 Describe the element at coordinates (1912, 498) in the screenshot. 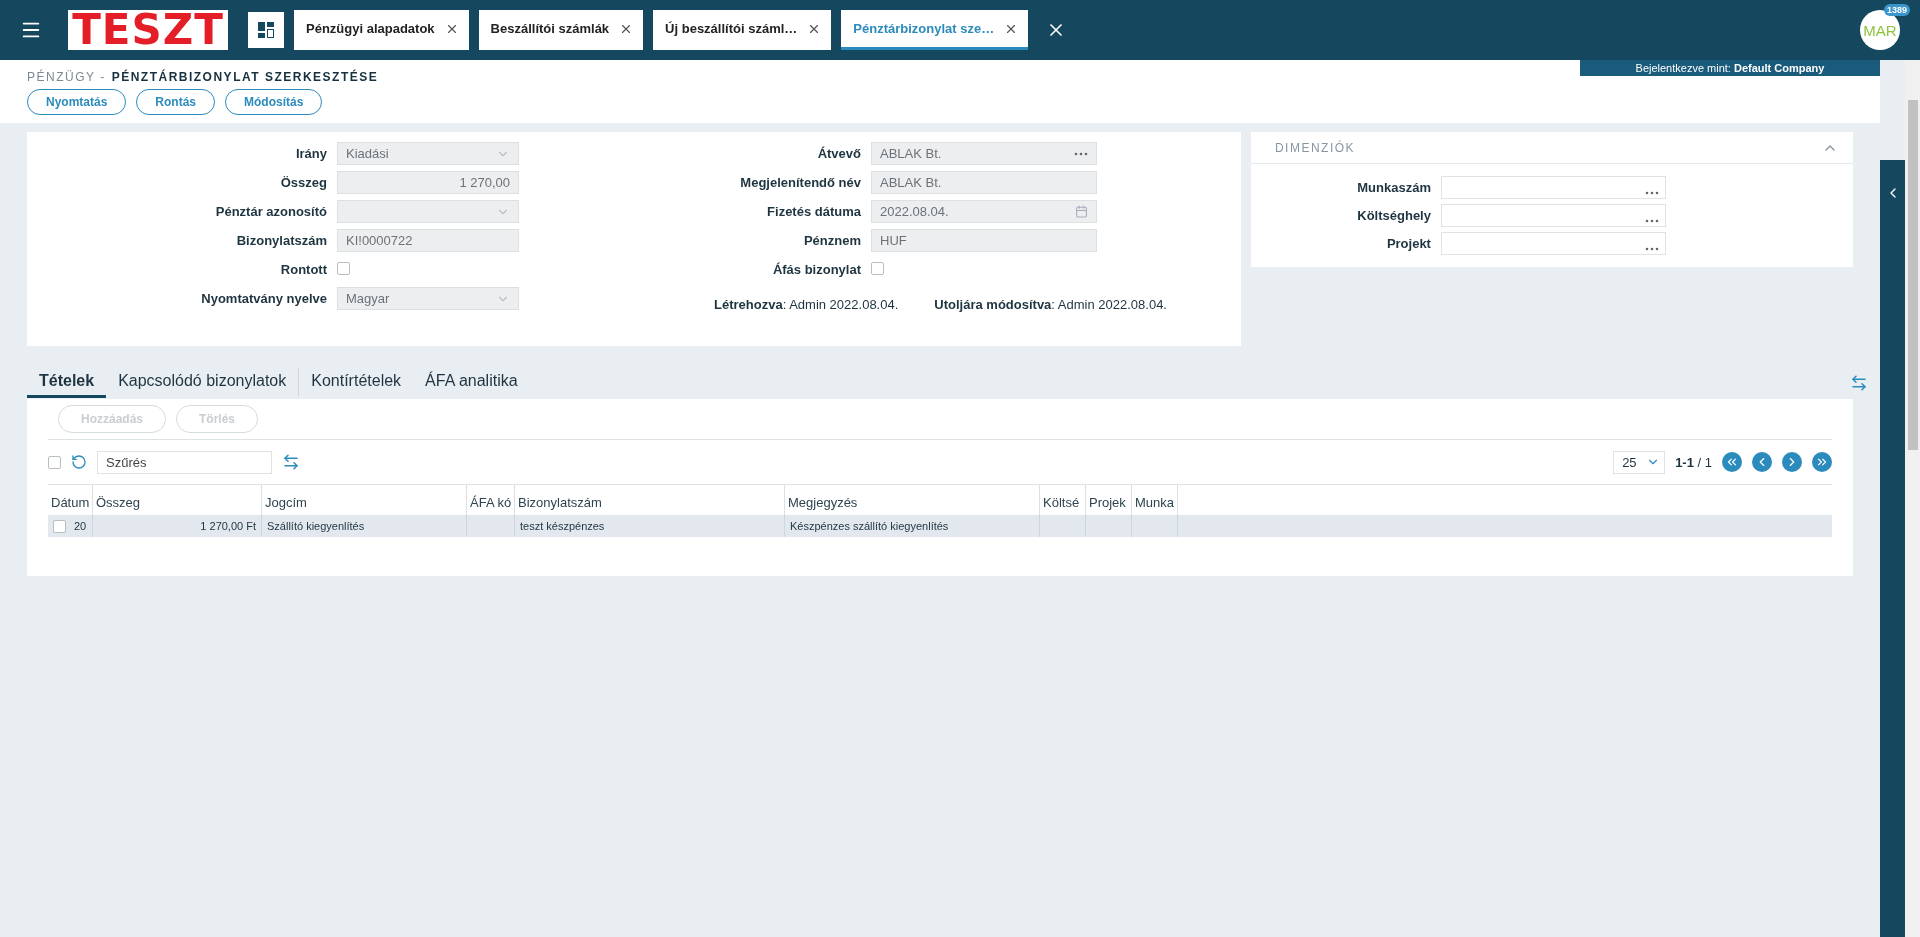

I see `scrollbar` at that location.